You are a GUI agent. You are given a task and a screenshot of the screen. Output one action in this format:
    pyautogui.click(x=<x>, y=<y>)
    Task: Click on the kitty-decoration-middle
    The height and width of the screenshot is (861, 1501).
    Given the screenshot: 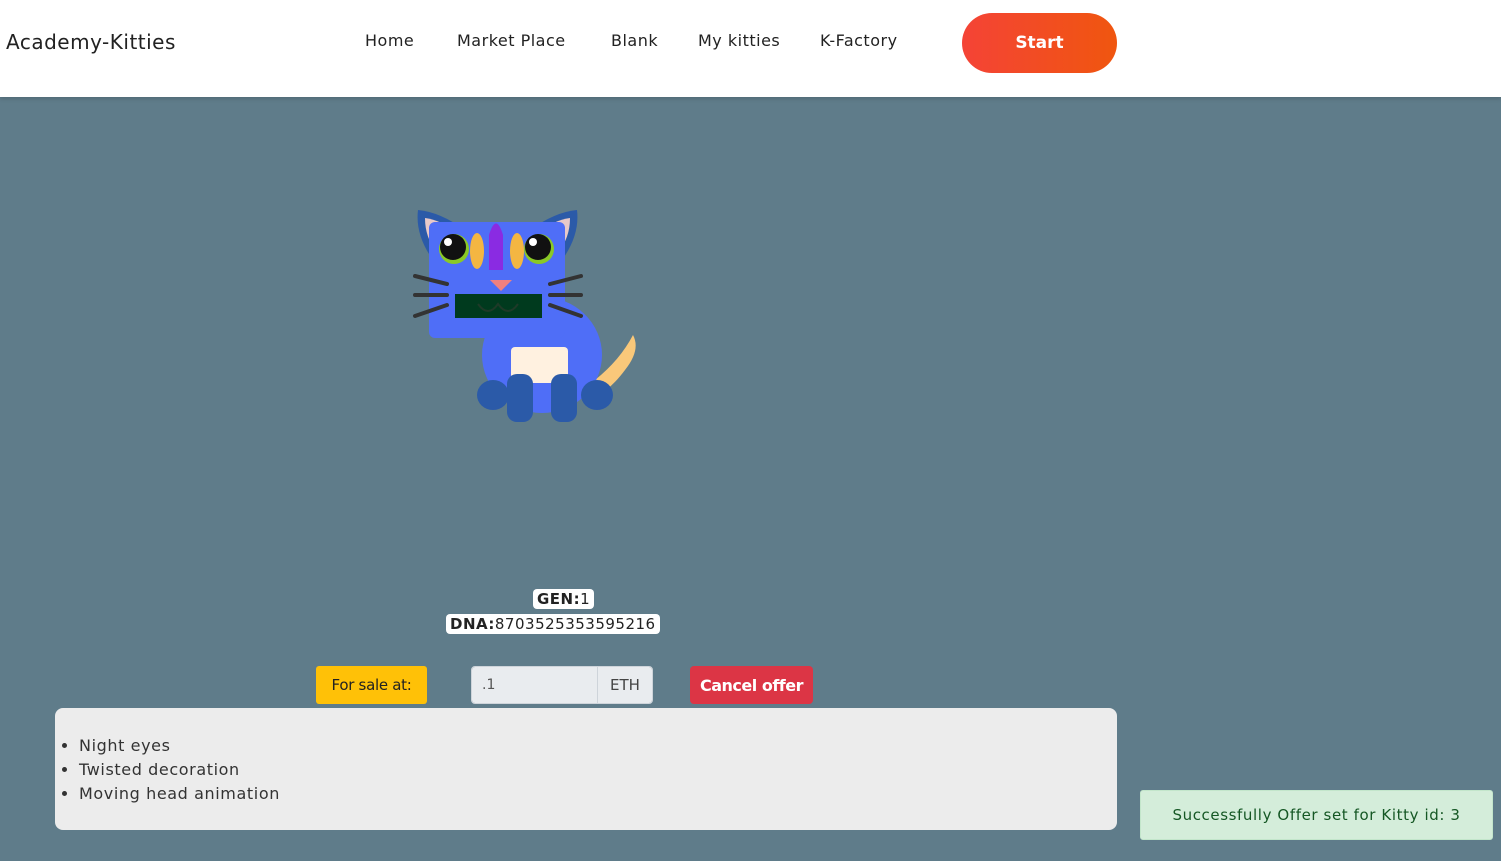 What is the action you would take?
    pyautogui.click(x=496, y=246)
    